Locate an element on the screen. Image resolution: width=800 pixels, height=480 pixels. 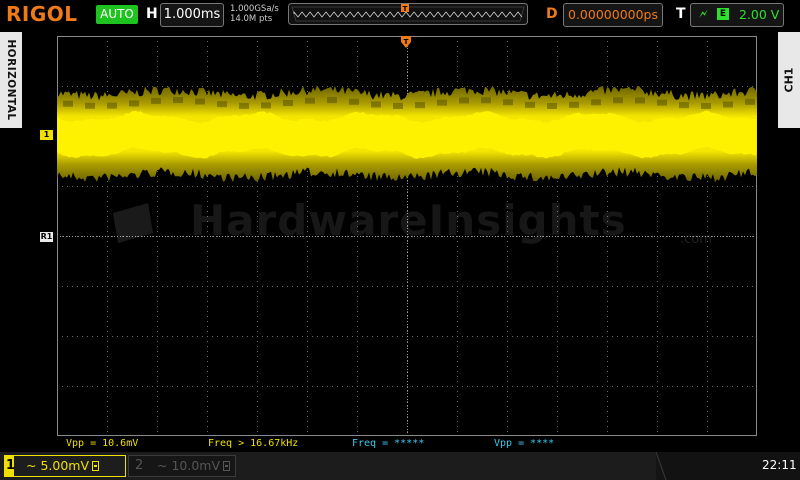
trigger-level: 2.00 V is located at coordinates (759, 14).